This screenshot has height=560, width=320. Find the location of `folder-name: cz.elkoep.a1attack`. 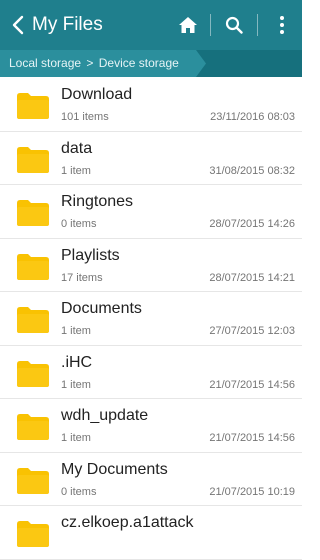

folder-name: cz.elkoep.a1attack is located at coordinates (127, 522).